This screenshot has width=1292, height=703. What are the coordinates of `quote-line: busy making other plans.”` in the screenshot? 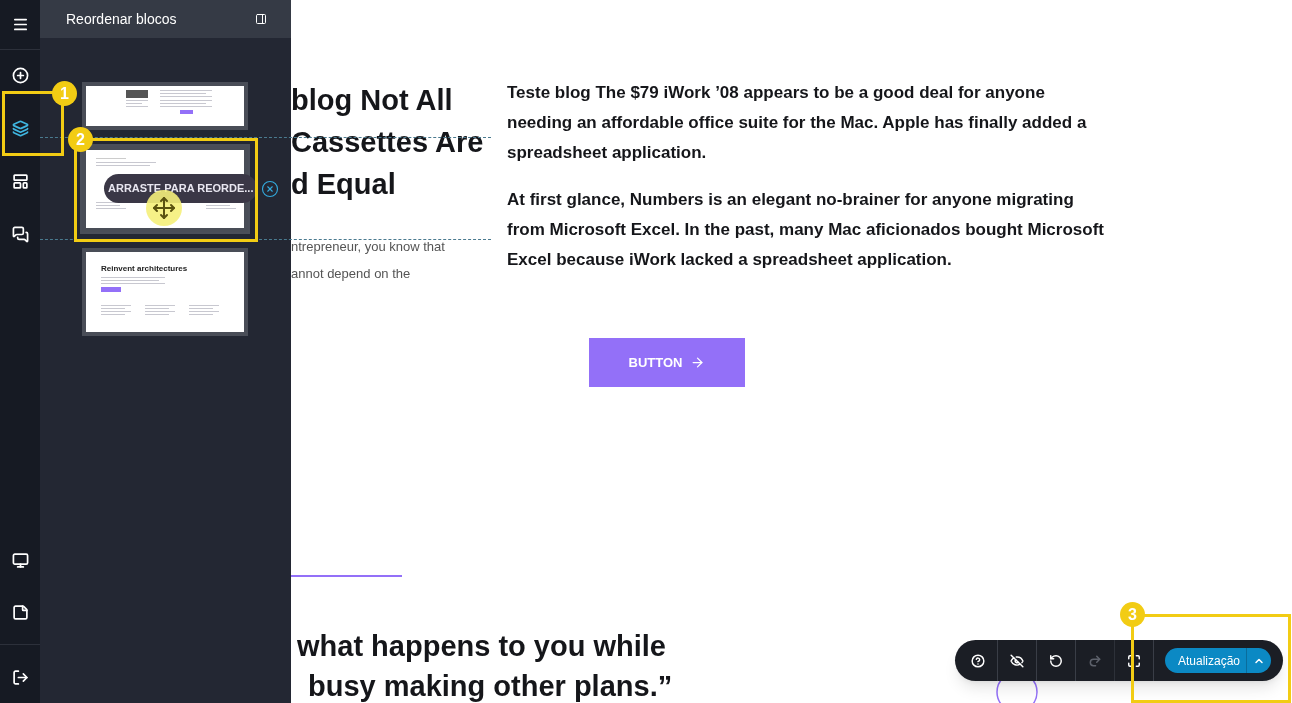 It's located at (490, 686).